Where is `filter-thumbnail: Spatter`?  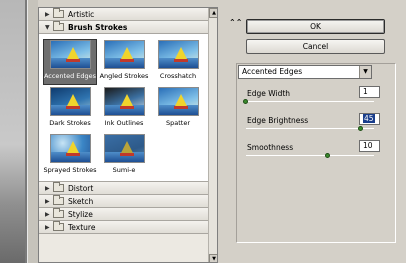
filter-thumbnail: Spatter is located at coordinates (178, 109).